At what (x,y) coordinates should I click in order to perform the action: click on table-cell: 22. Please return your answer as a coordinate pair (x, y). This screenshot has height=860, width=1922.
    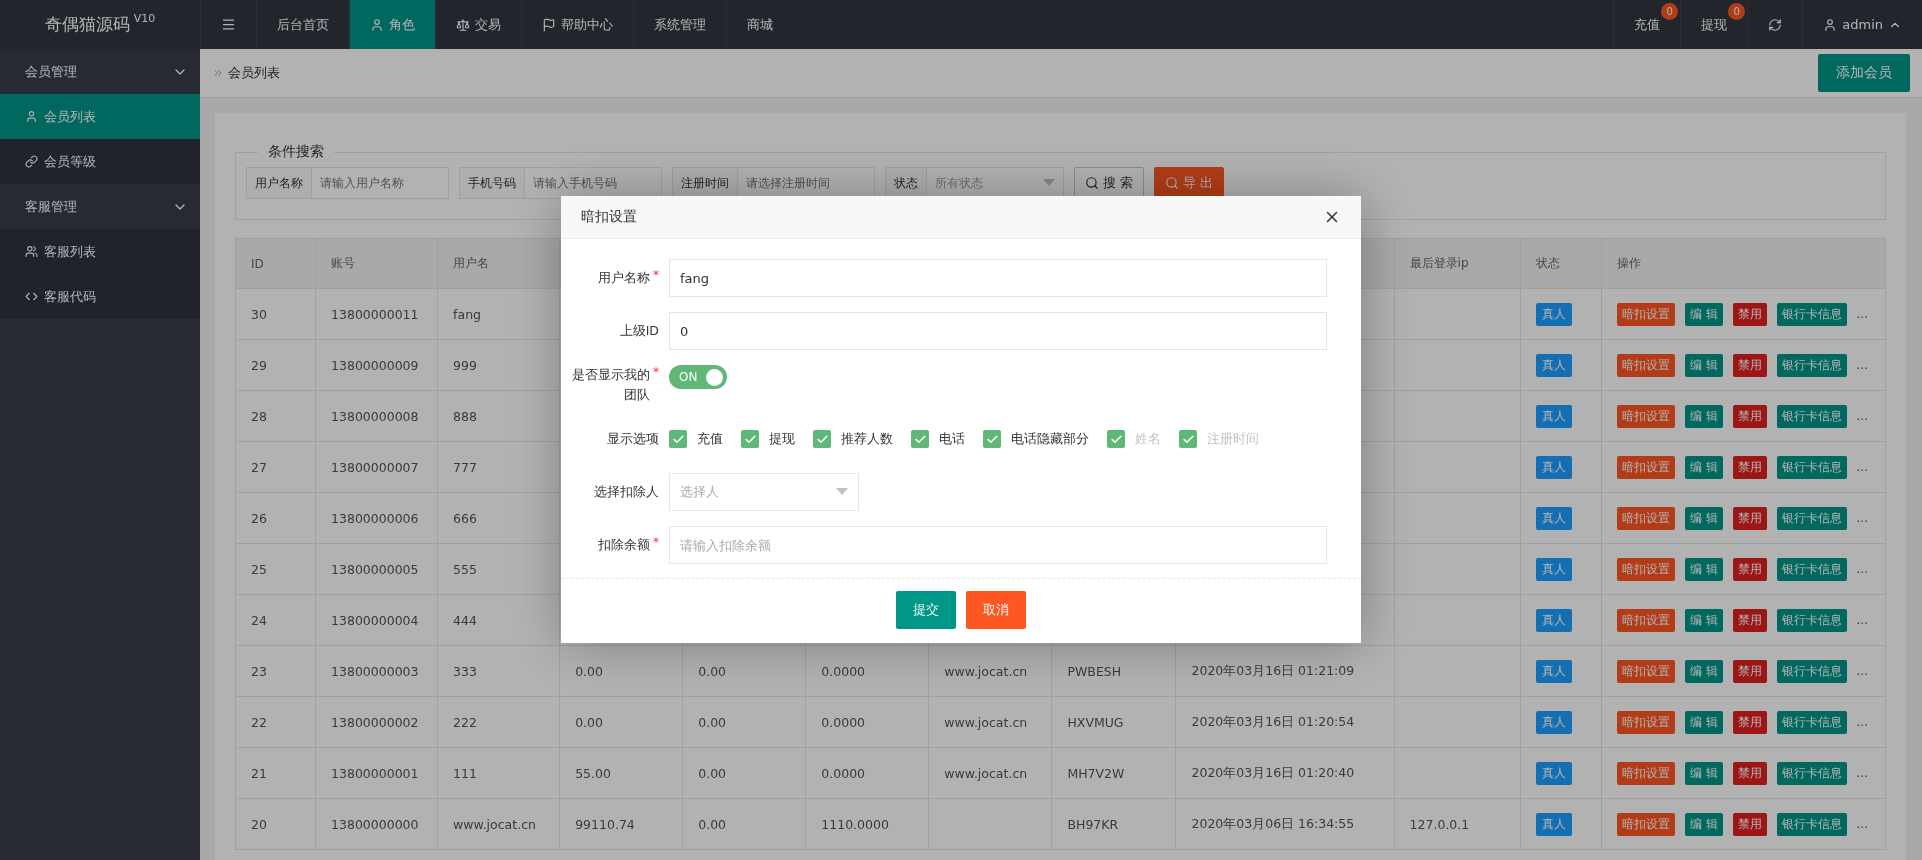
    Looking at the image, I should click on (275, 722).